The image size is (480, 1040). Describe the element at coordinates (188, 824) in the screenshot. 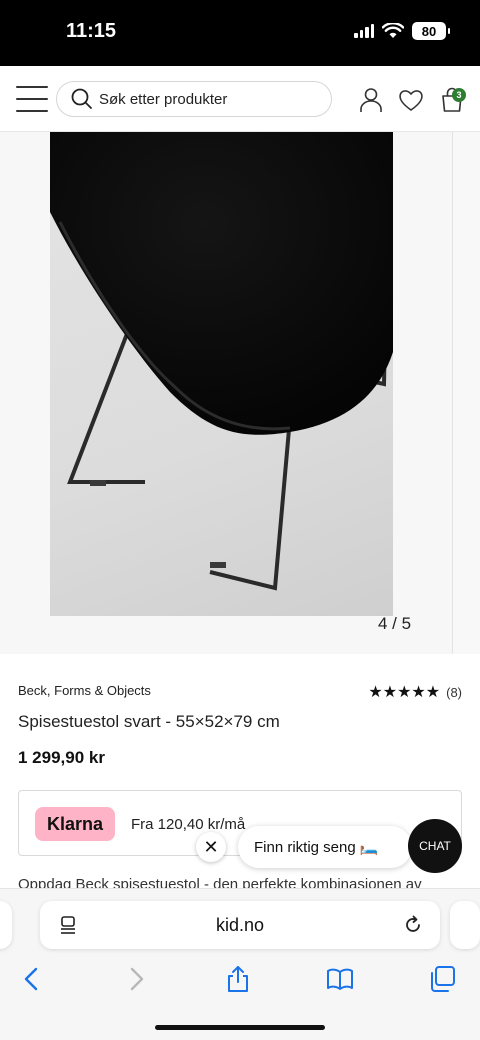

I see `klarna-text: Fra 120,40 kr/må` at that location.